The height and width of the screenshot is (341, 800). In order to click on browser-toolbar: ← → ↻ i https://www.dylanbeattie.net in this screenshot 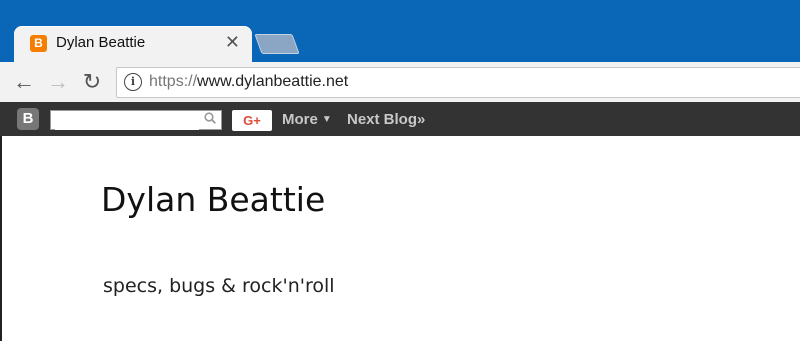, I will do `click(400, 82)`.